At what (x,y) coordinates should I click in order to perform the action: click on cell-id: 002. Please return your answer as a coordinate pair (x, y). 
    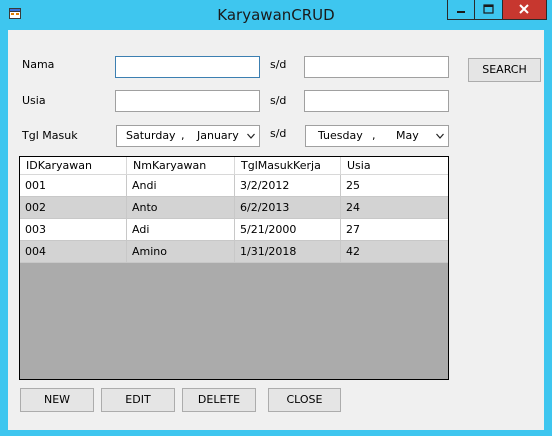
    Looking at the image, I should click on (73, 208).